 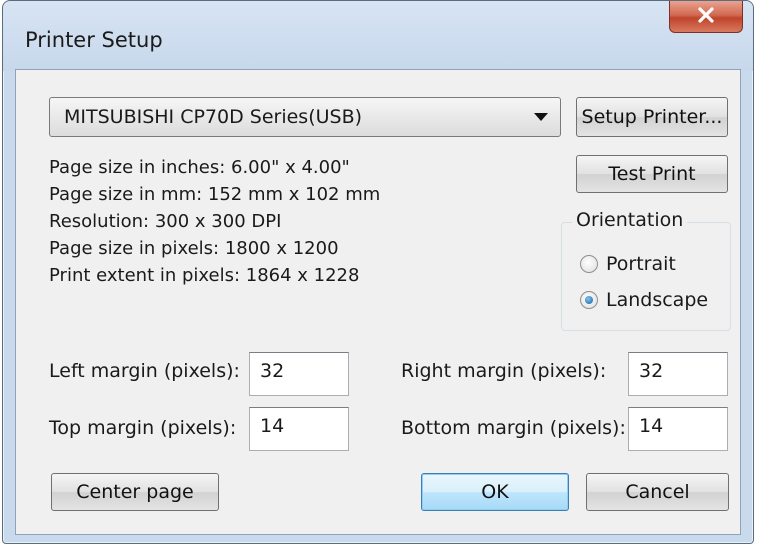 What do you see at coordinates (299, 374) in the screenshot?
I see `left-margin-input: 32` at bounding box center [299, 374].